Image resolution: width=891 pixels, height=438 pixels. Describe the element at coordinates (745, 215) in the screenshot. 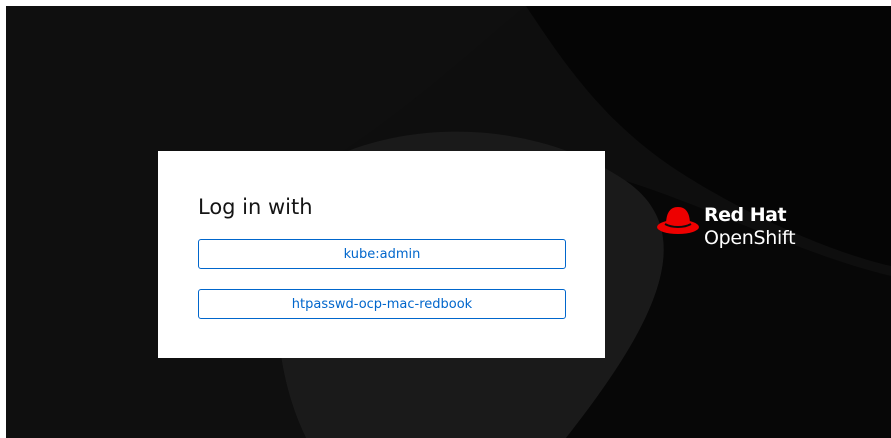

I see `brand-name-red-hat: Red Hat` at that location.